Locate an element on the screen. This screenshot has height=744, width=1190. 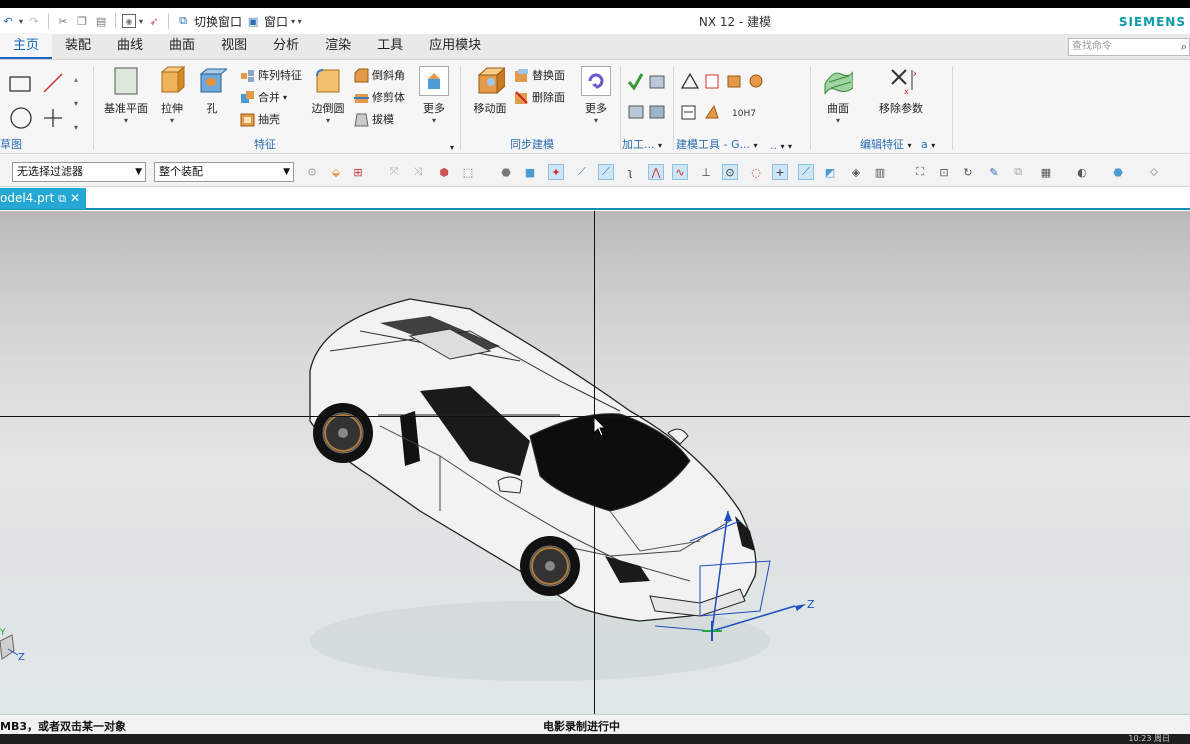
rotate-icon: ↻ is located at coordinates (968, 172).